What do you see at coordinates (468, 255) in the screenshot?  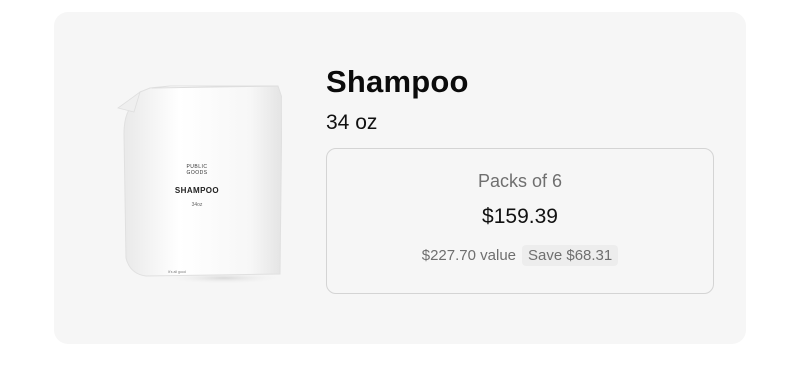 I see `pack-value: $227.70 value` at bounding box center [468, 255].